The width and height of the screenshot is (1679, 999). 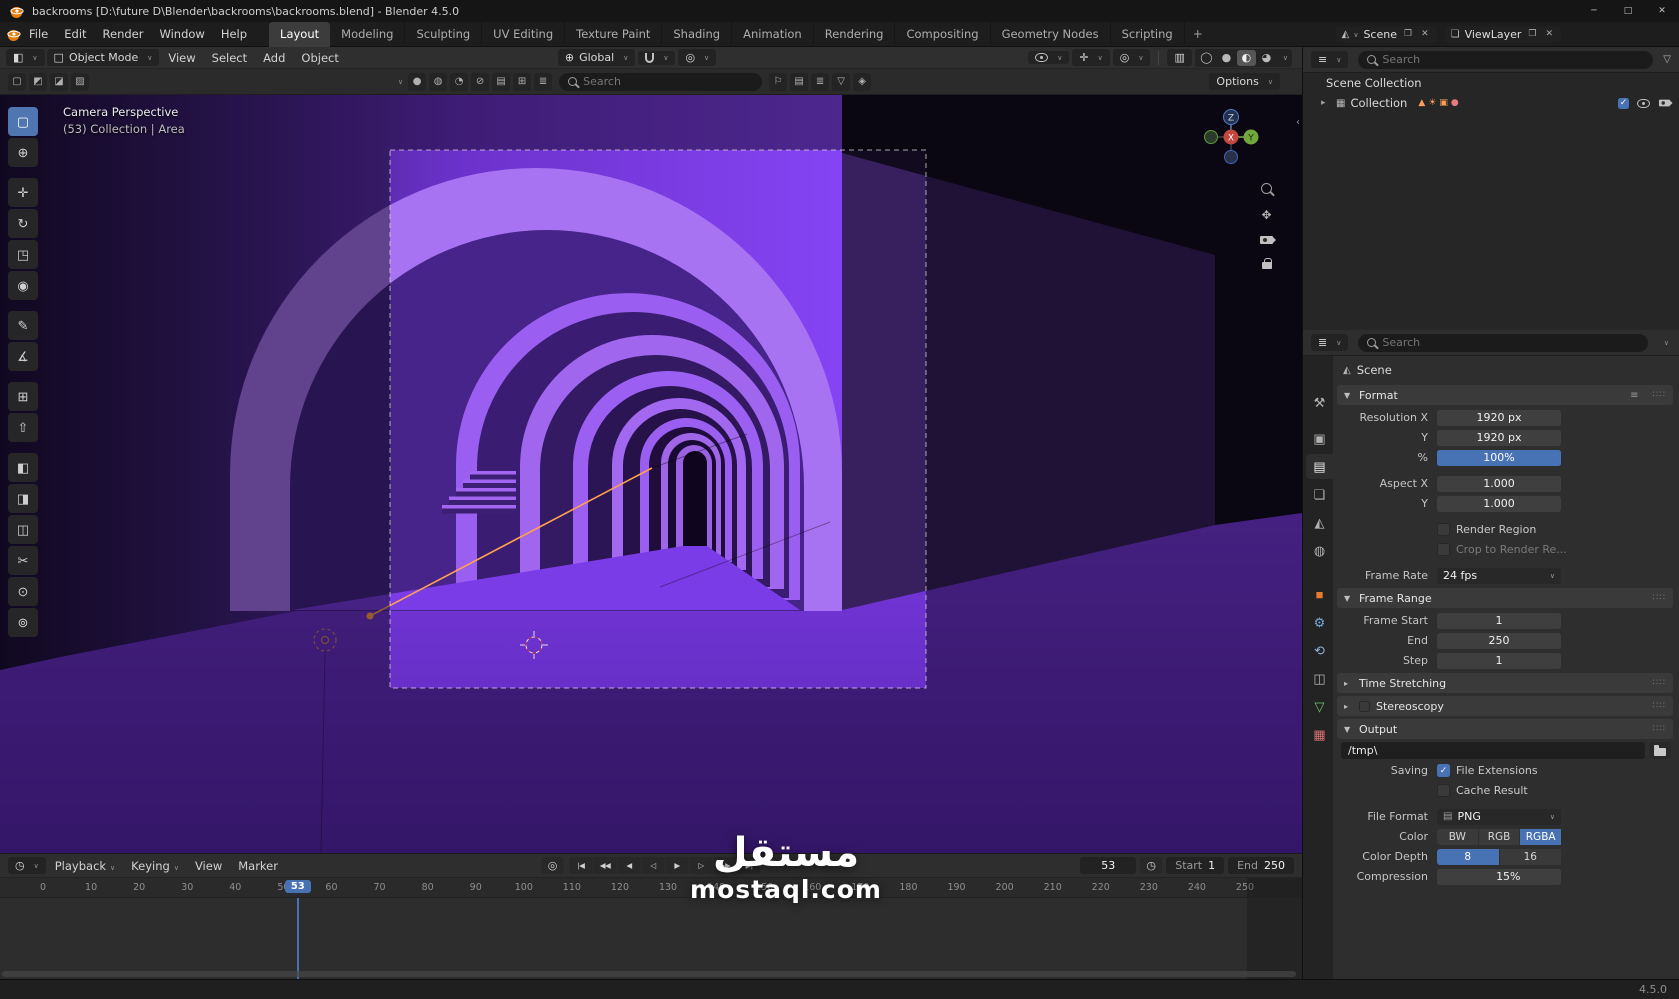 What do you see at coordinates (1499, 503) in the screenshot?
I see `aspect-y-field: 1.000` at bounding box center [1499, 503].